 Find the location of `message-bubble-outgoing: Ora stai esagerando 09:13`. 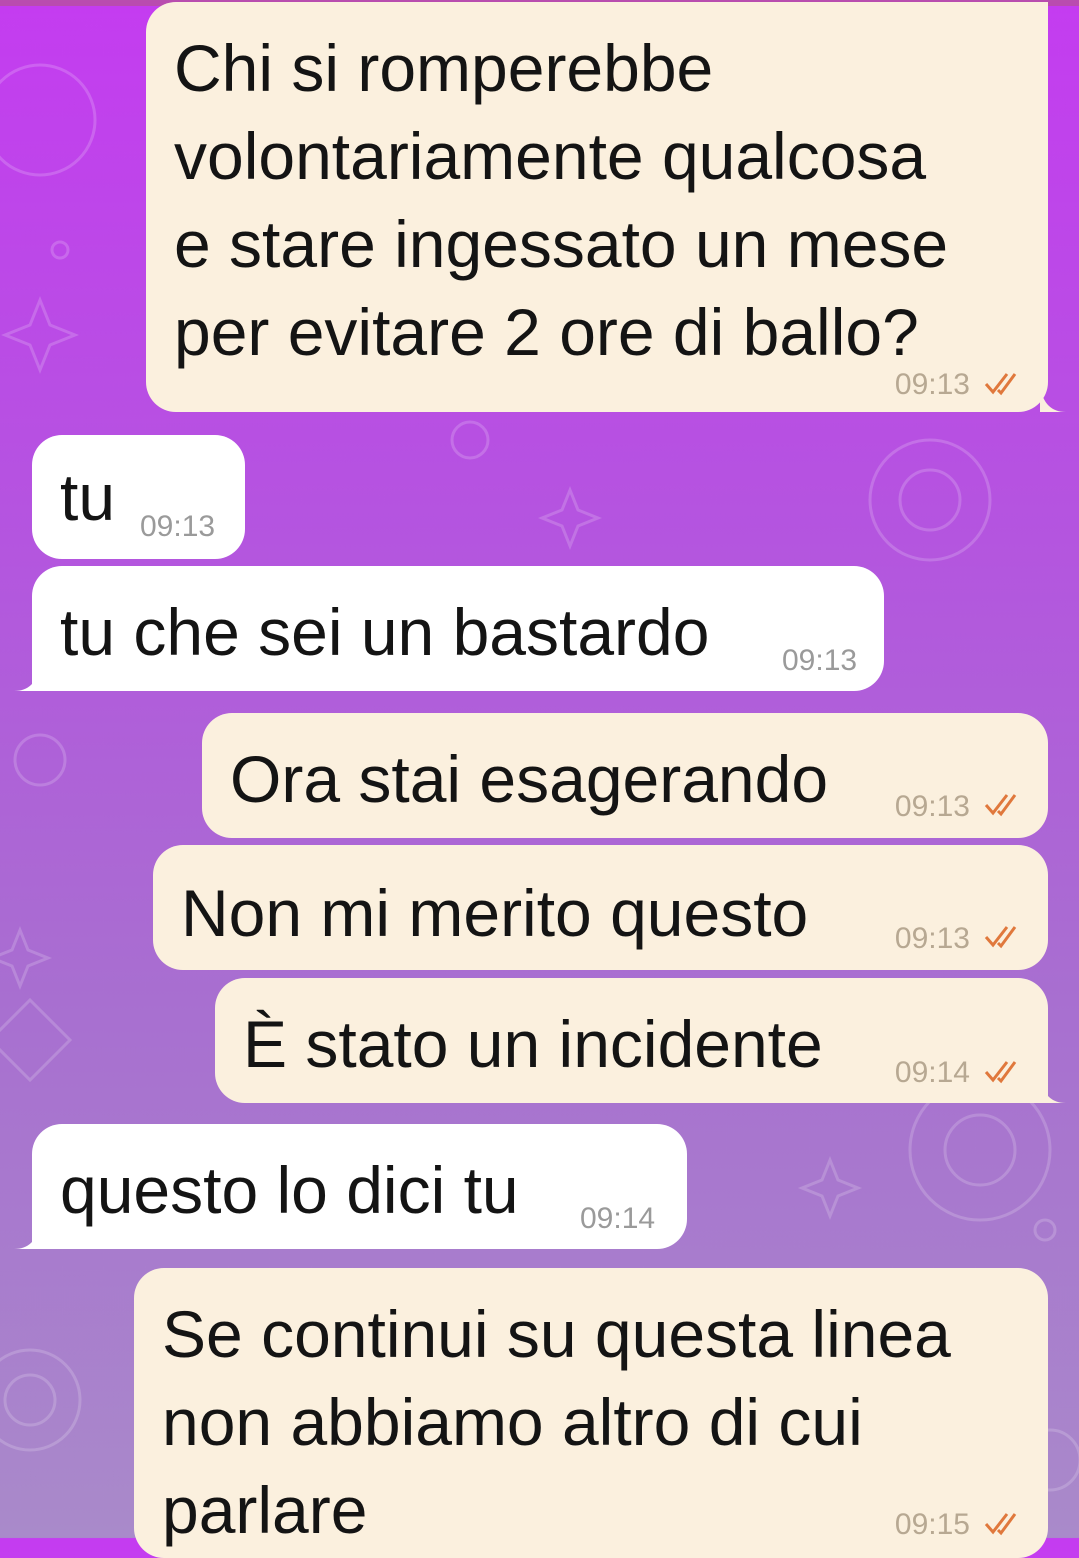

message-bubble-outgoing: Ora stai esagerando 09:13 is located at coordinates (625, 775).